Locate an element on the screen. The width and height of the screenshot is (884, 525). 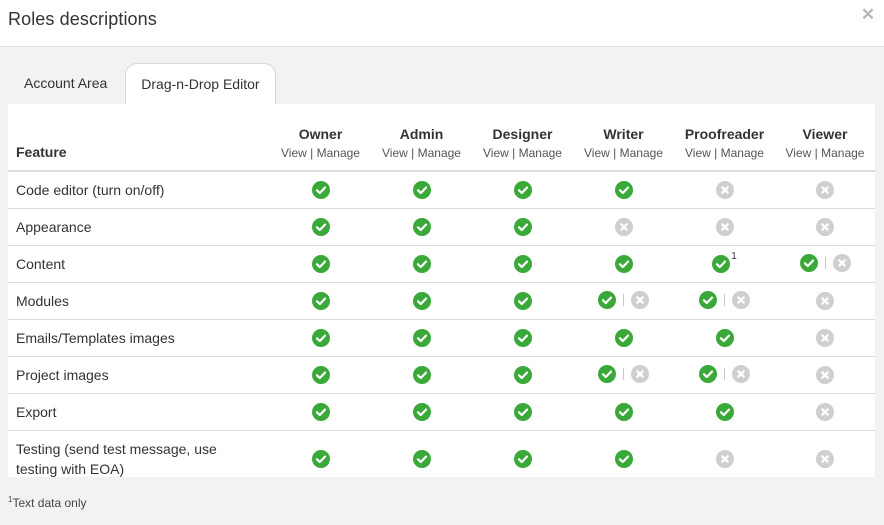
role-header-viewer: Viewer View | Manage is located at coordinates (825, 138).